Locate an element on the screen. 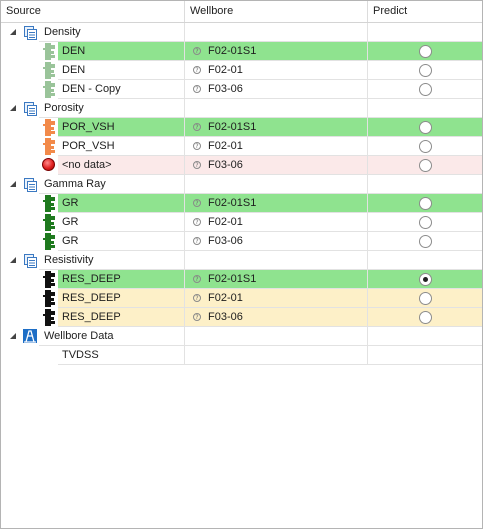  table-row: GR? F02-01 is located at coordinates (241, 222).